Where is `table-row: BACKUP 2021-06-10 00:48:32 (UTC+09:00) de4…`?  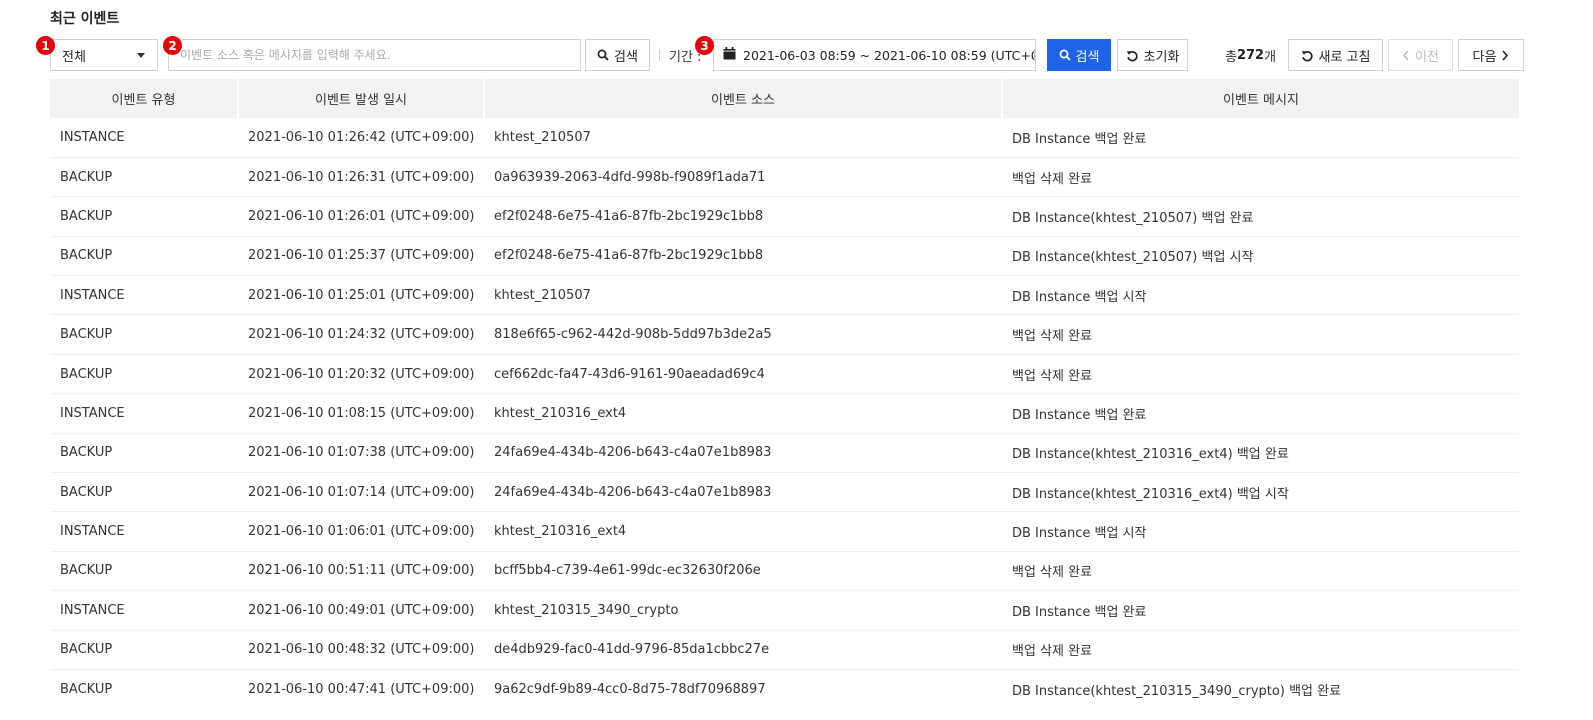 table-row: BACKUP 2021-06-10 00:48:32 (UTC+09:00) de4… is located at coordinates (784, 650).